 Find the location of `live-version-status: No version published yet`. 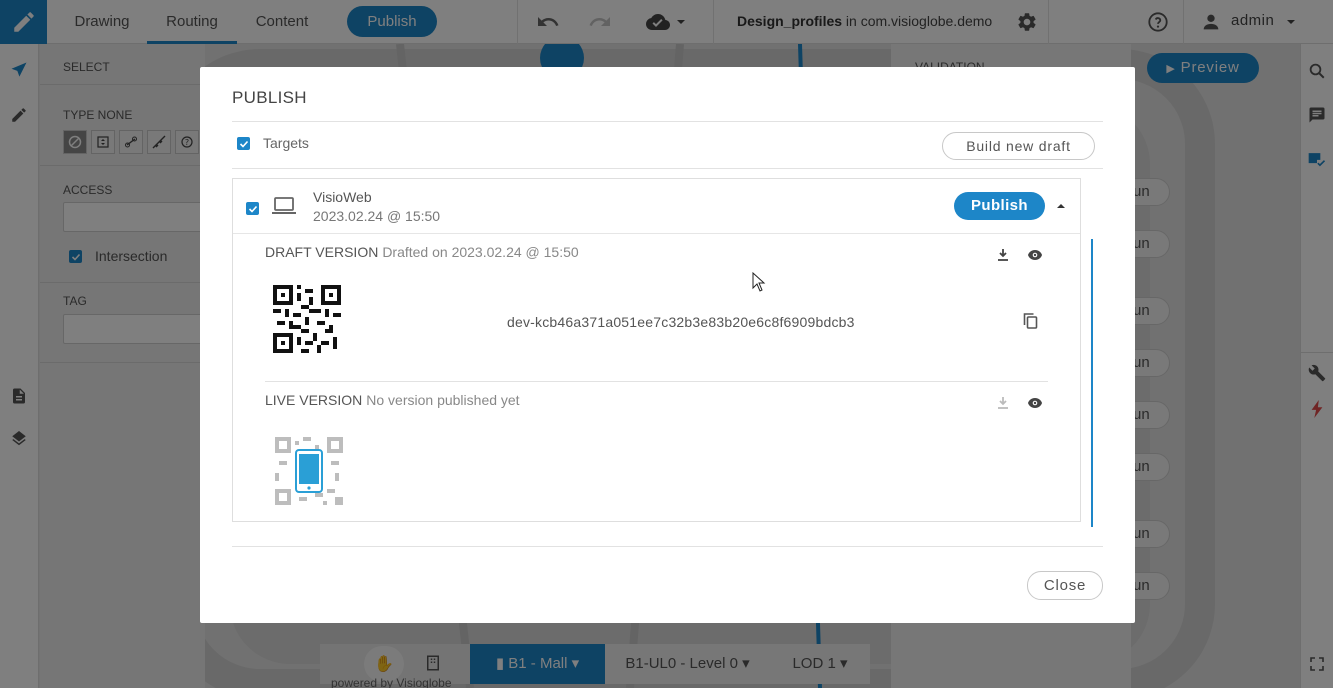

live-version-status: No version published yet is located at coordinates (443, 400).